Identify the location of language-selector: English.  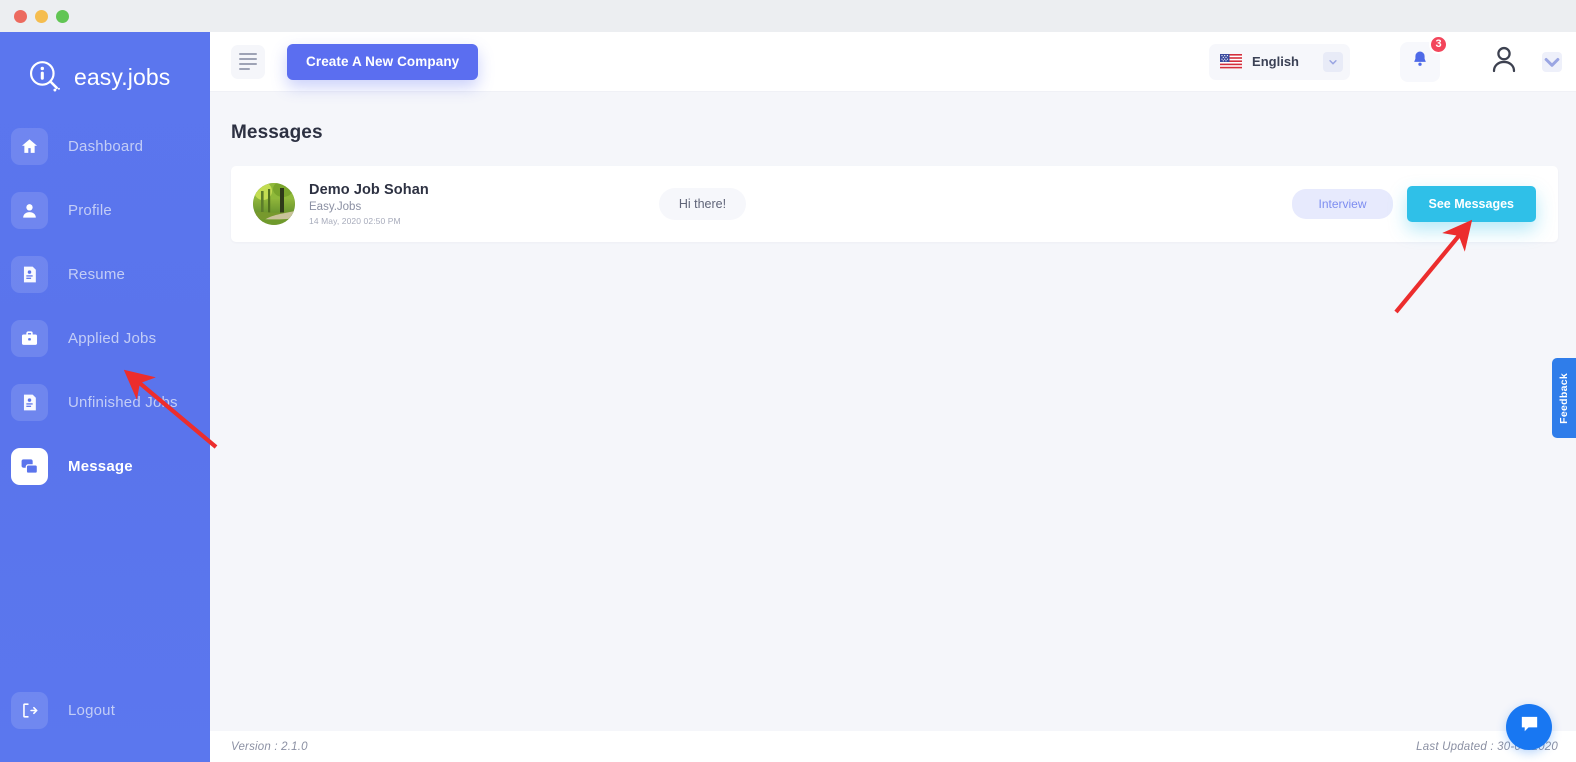
(1279, 61).